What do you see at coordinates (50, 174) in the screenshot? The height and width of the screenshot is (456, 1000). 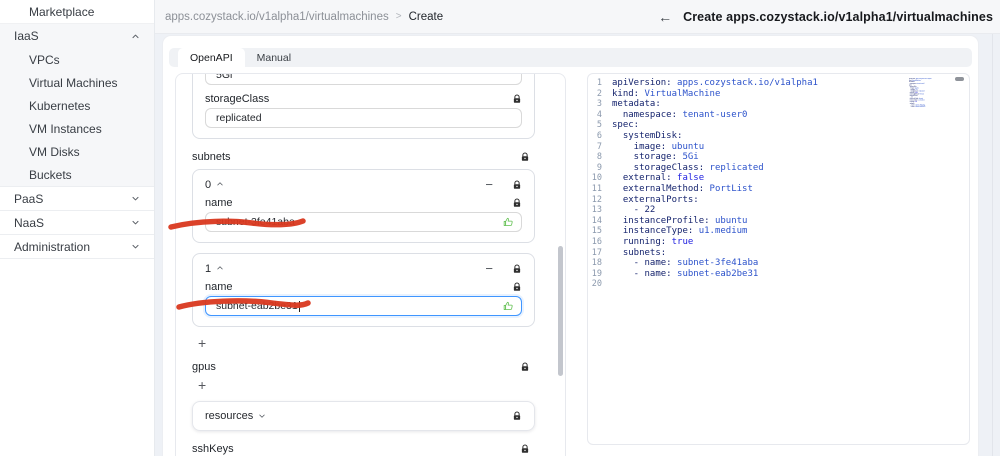 I see `sidebar-item-label: Buckets` at bounding box center [50, 174].